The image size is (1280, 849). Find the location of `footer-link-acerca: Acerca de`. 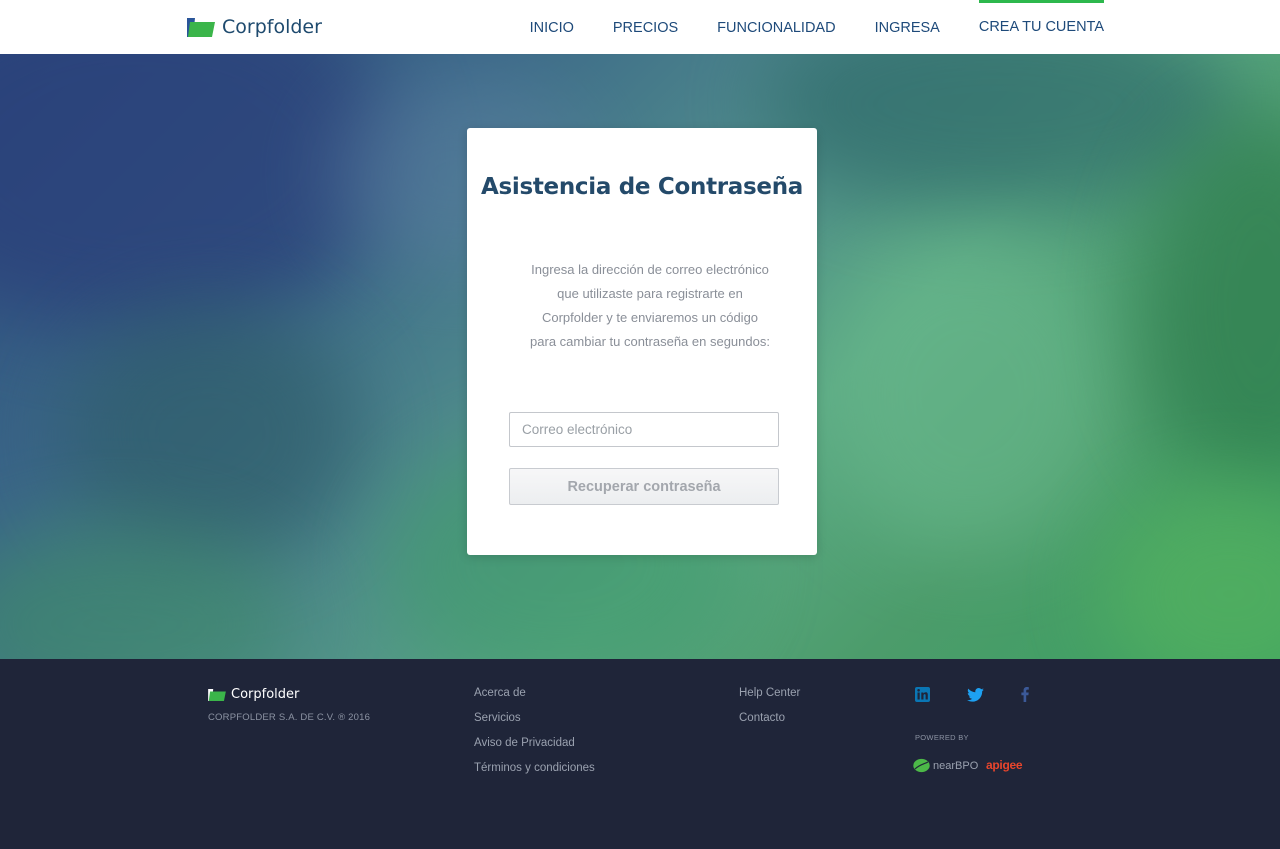

footer-link-acerca: Acerca de is located at coordinates (534, 693).